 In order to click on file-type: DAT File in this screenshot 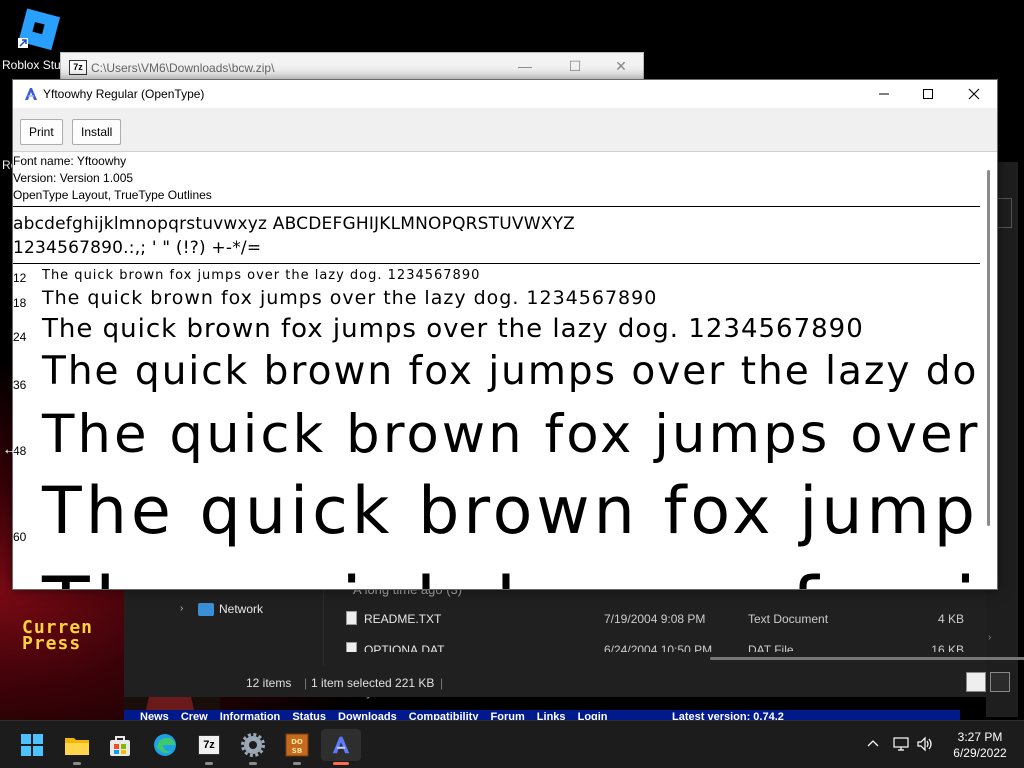, I will do `click(771, 647)`.